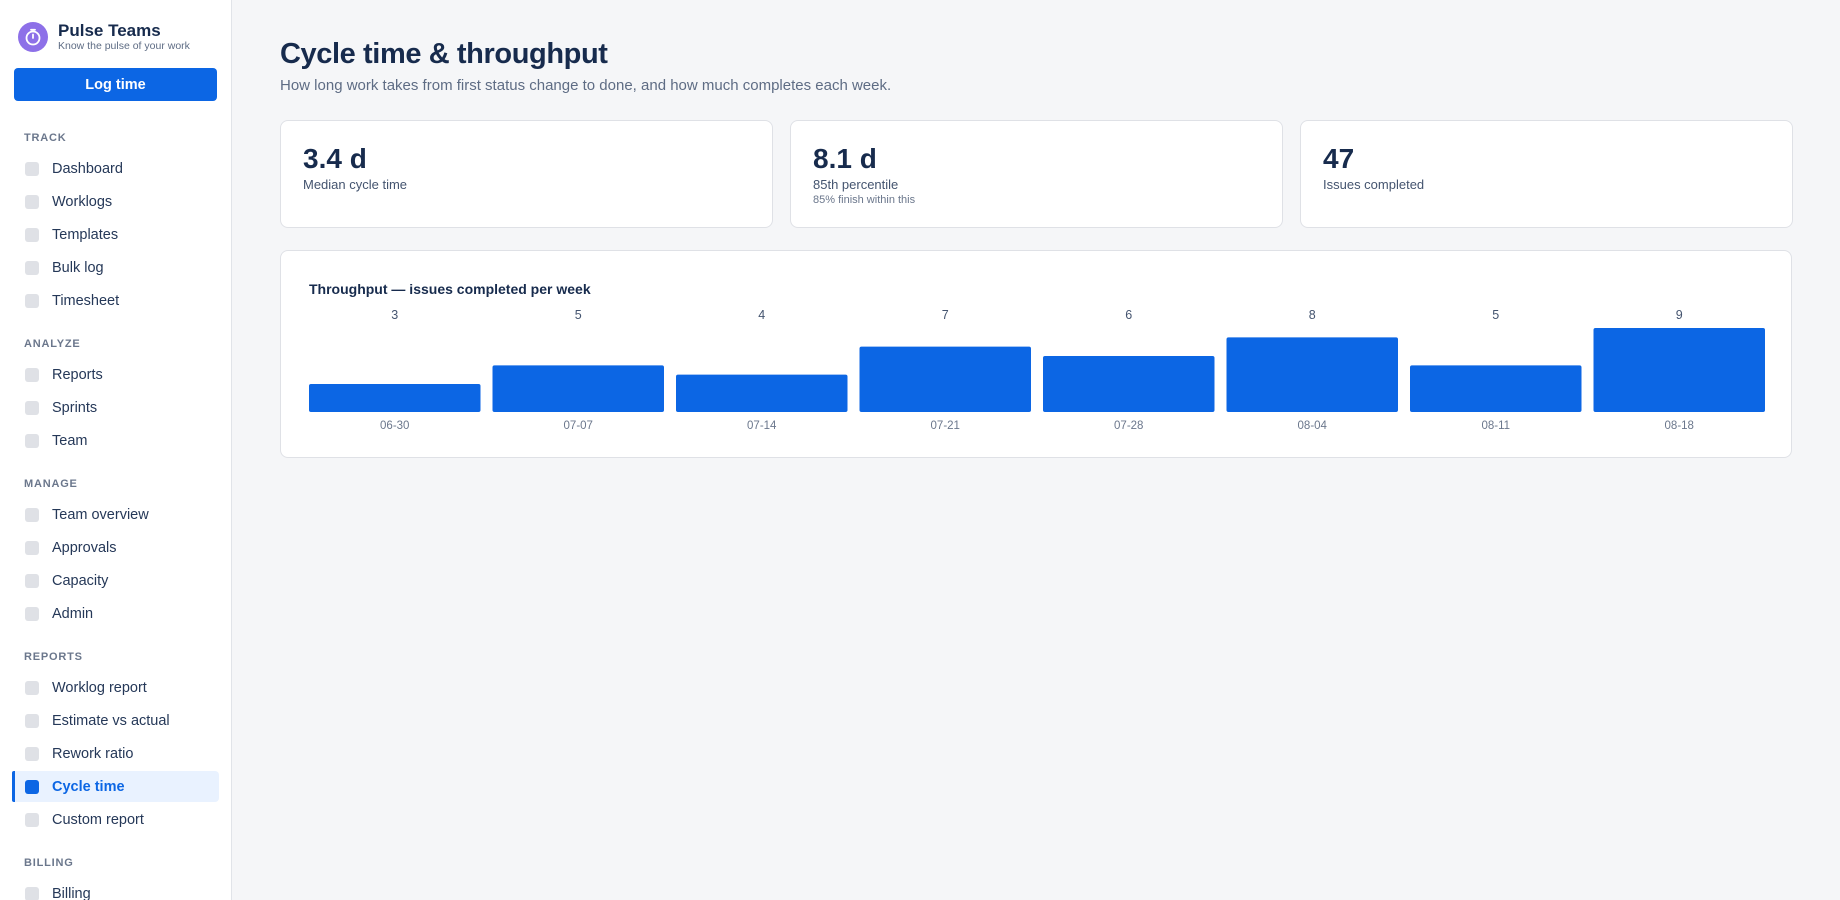  I want to click on x-tick-label: 08-11, so click(1495, 426).